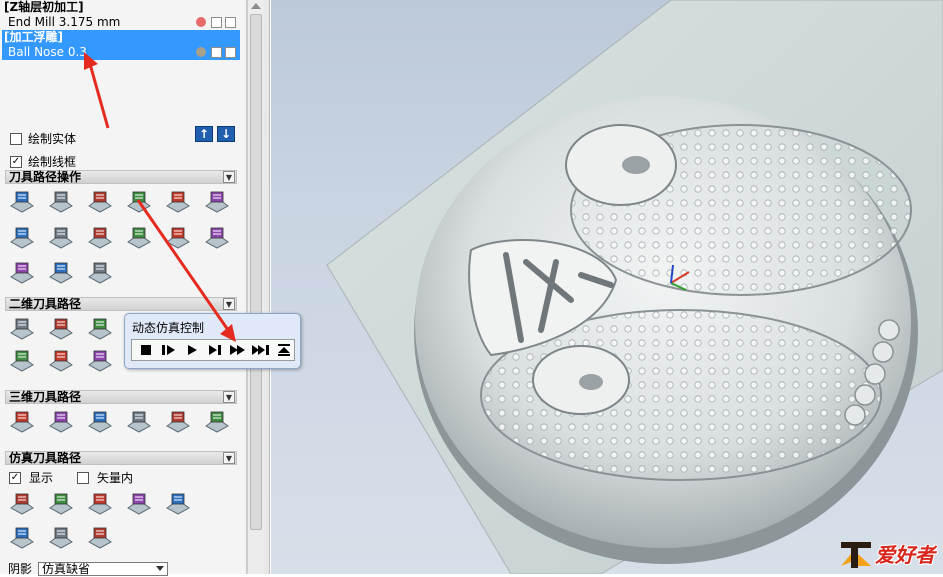 The image size is (943, 577). I want to click on eject-icon, so click(284, 350).